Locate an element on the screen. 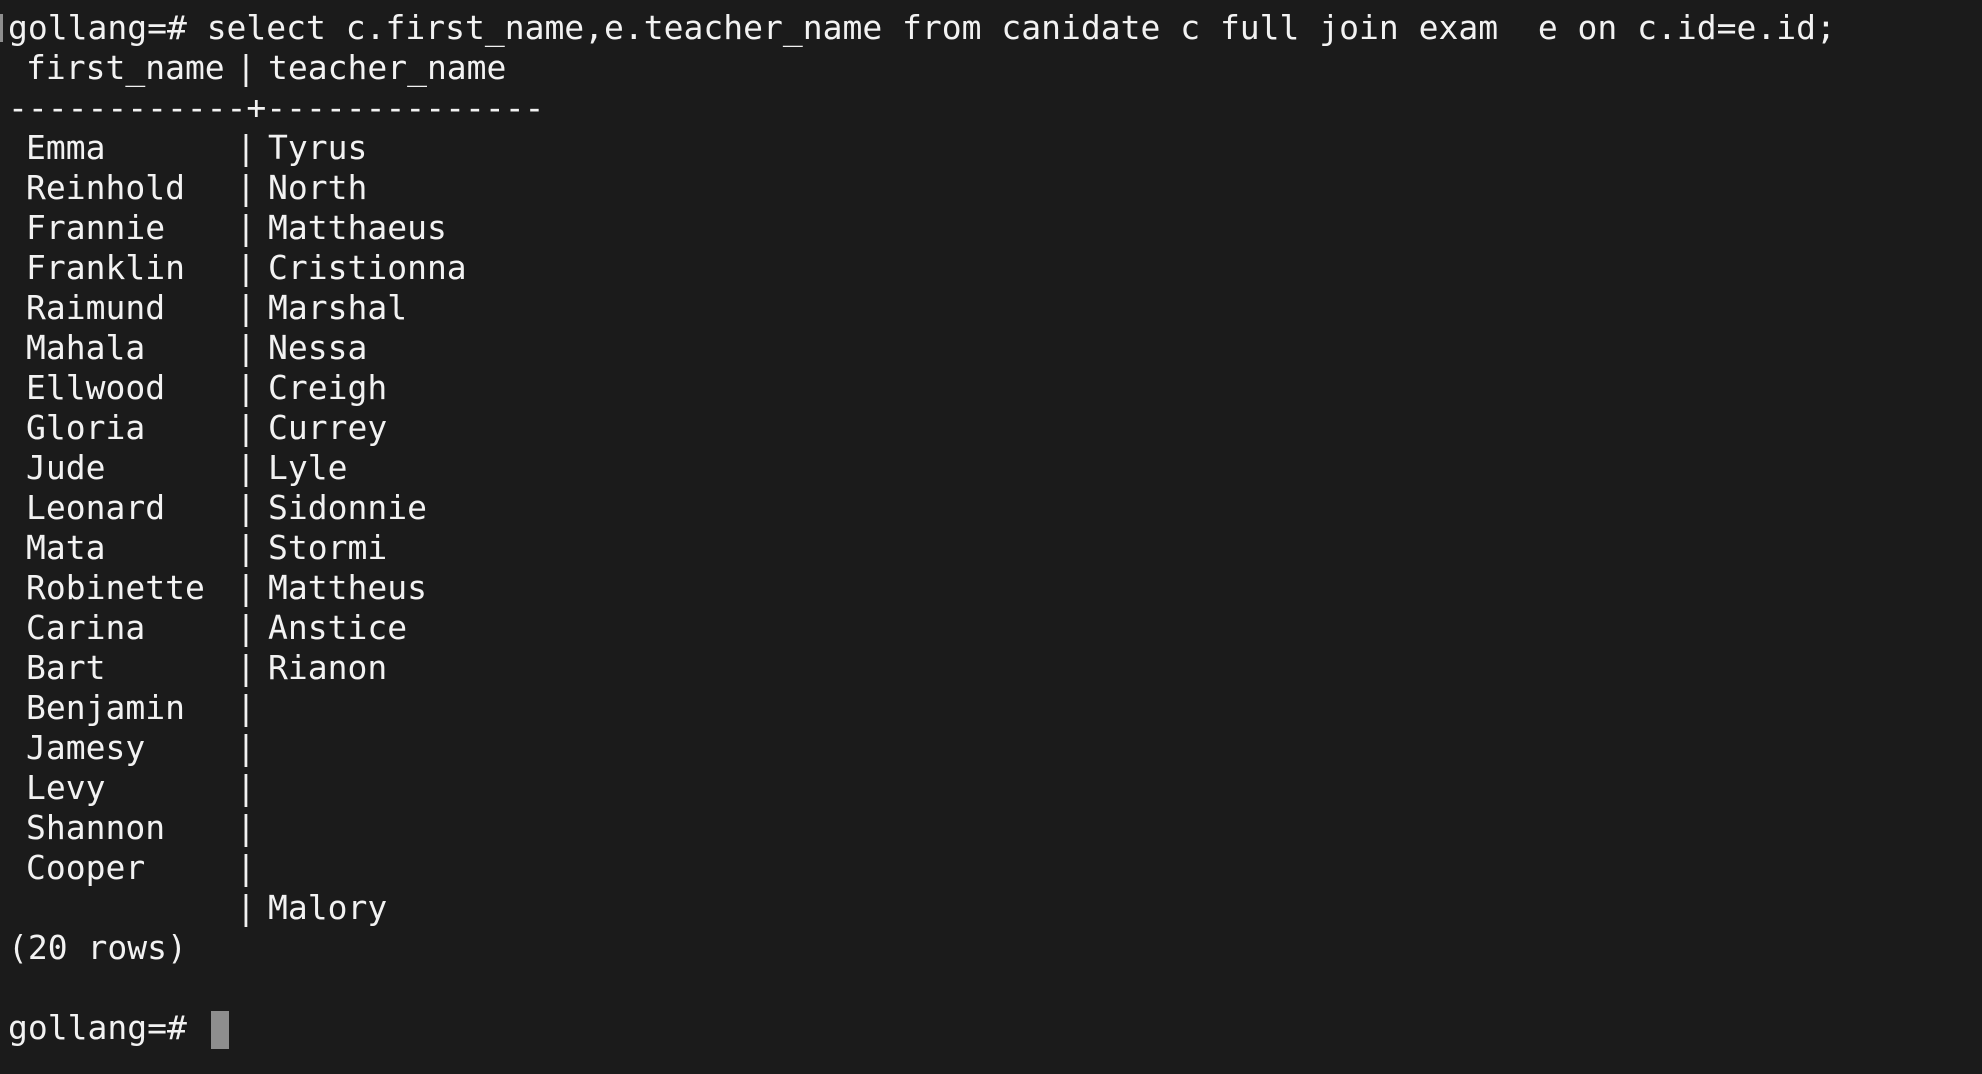 The height and width of the screenshot is (1074, 1982). cell-first-name: Gloria is located at coordinates (86, 427).